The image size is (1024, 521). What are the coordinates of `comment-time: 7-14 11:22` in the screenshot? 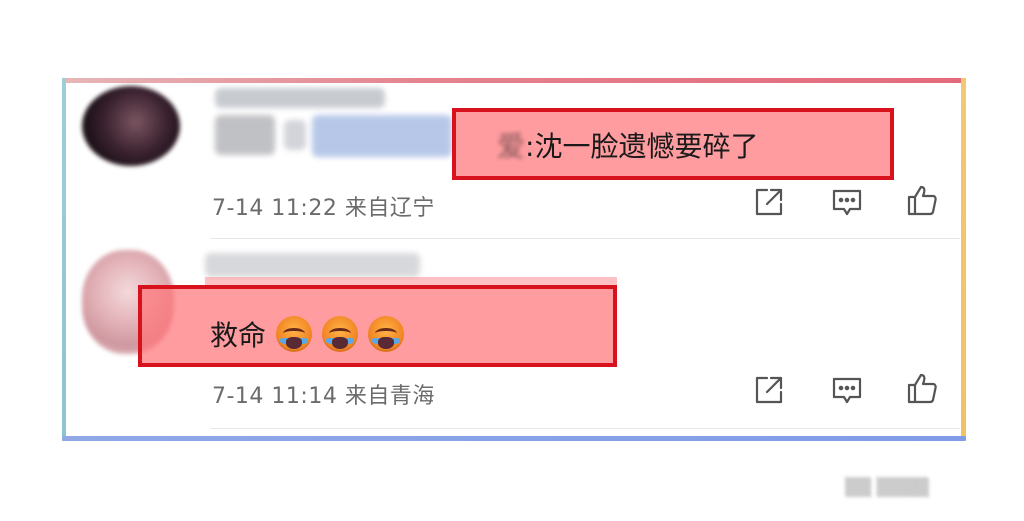 It's located at (275, 208).